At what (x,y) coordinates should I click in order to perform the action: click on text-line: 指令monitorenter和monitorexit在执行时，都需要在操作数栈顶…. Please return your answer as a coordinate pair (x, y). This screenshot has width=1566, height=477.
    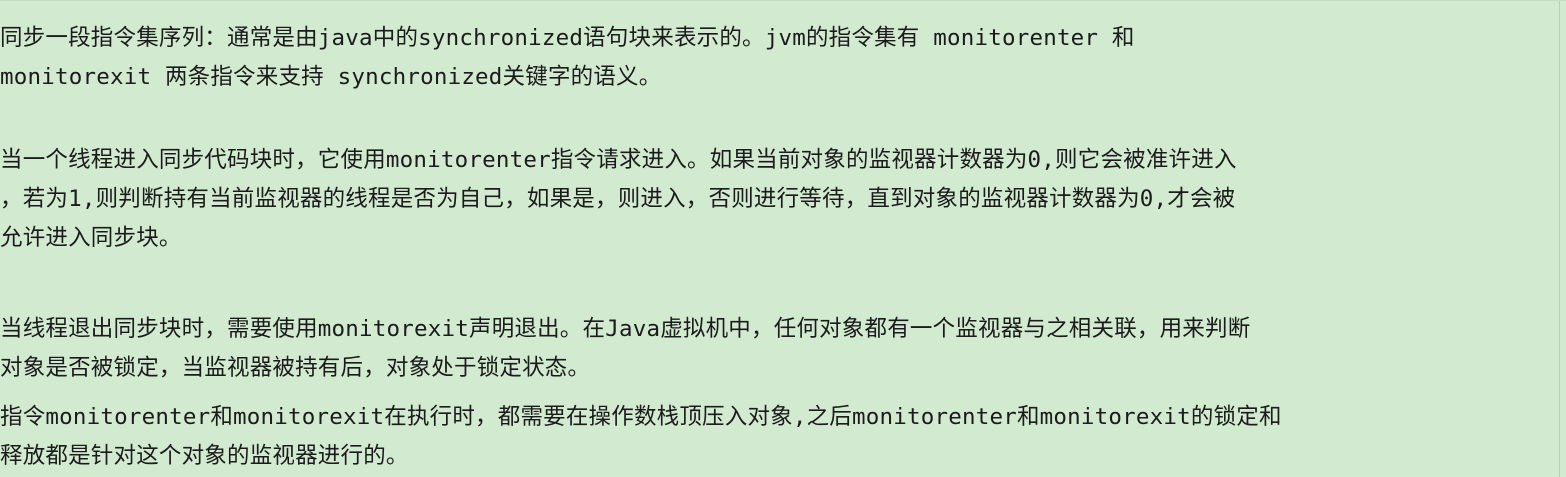
    Looking at the image, I should click on (641, 417).